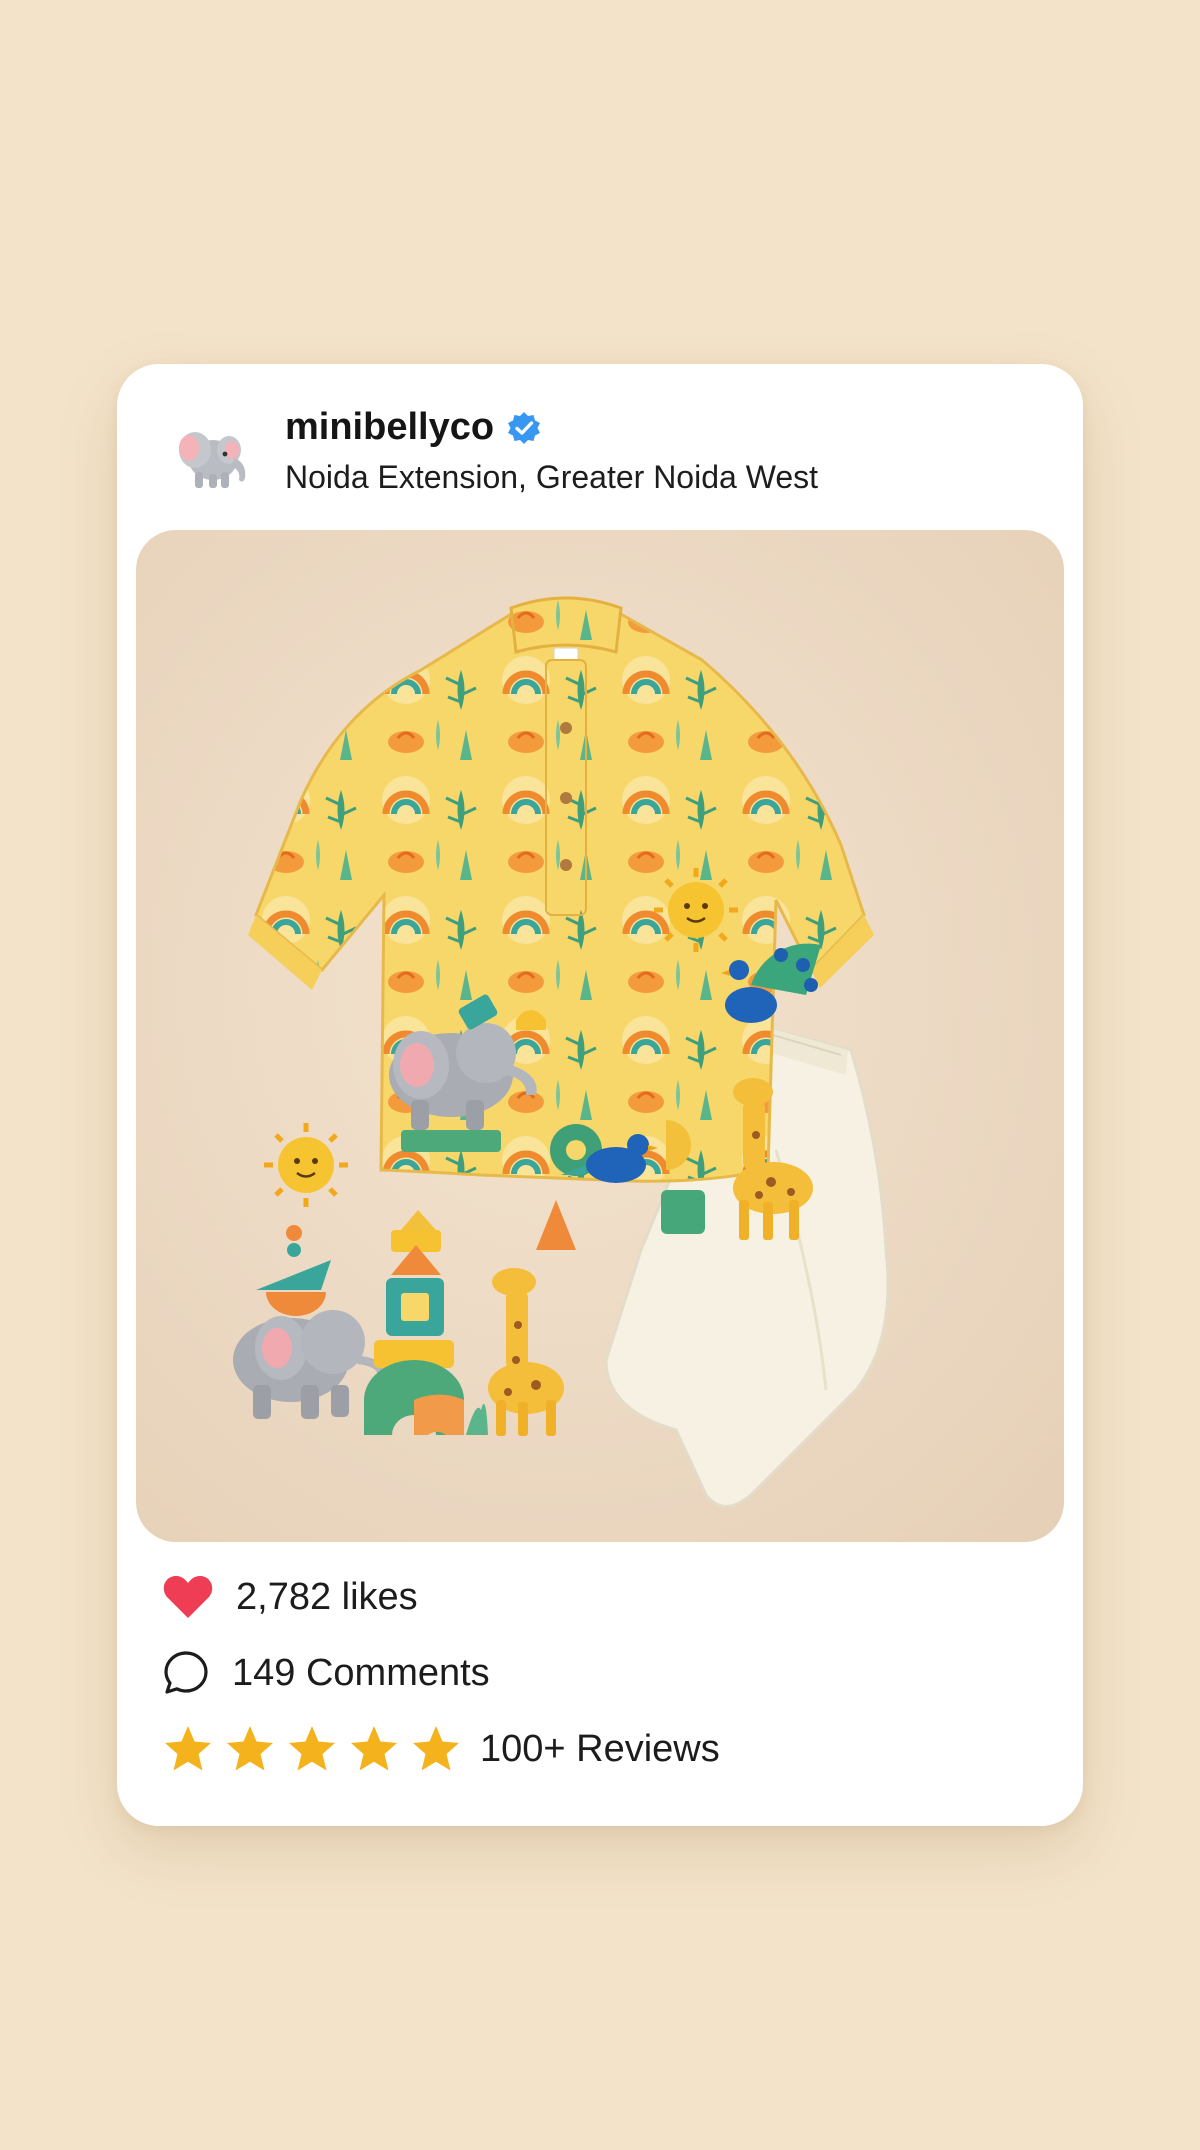 The height and width of the screenshot is (2150, 1200). I want to click on avatar, so click(210, 457).